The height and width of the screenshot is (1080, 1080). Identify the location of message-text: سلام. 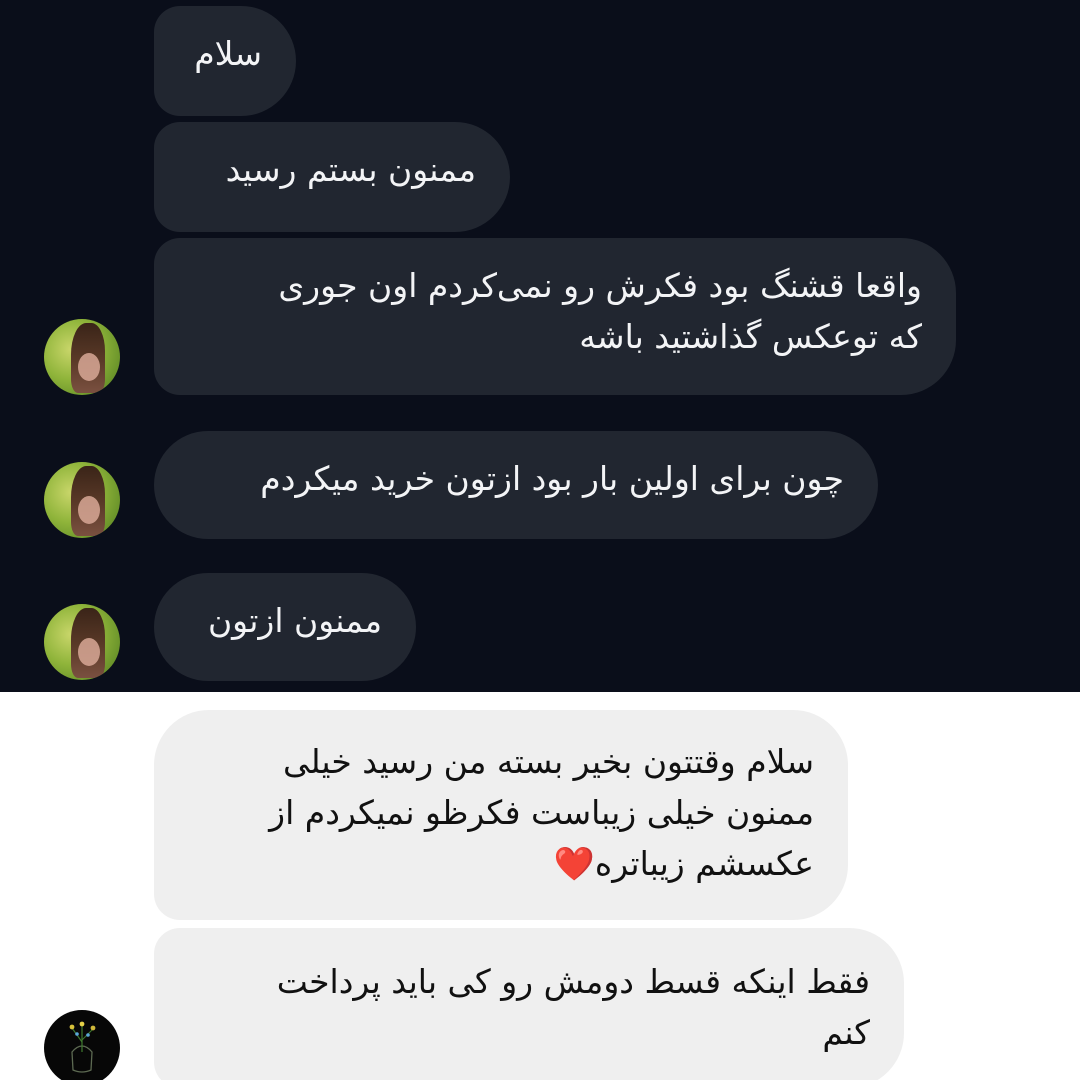
(228, 53).